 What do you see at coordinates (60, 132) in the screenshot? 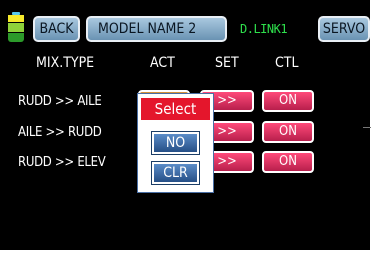
I see `mix-row-label: AILE >> RUDD` at bounding box center [60, 132].